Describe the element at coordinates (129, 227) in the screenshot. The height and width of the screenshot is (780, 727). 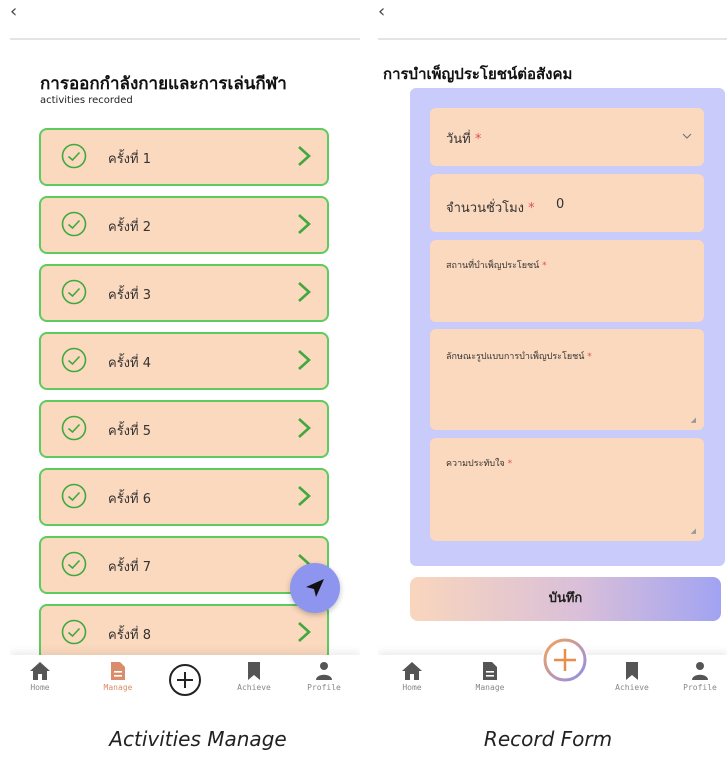
I see `list-item-label: ครั้งที่ 2` at that location.